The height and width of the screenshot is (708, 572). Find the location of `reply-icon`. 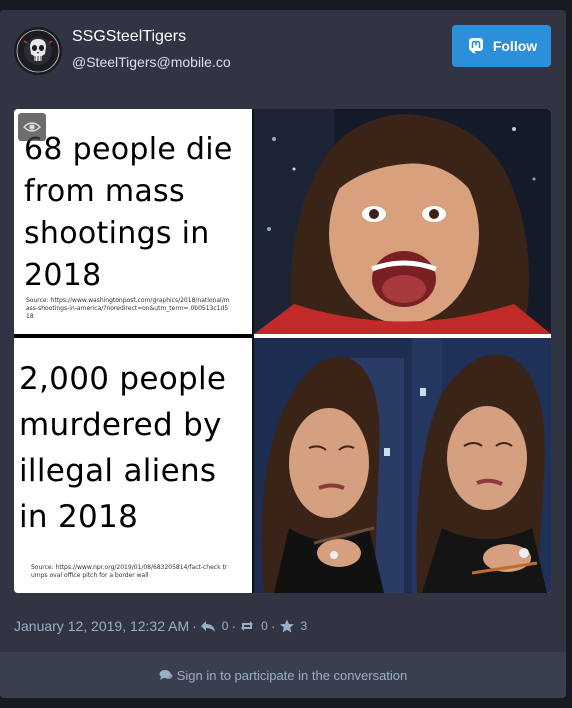

reply-icon is located at coordinates (208, 626).